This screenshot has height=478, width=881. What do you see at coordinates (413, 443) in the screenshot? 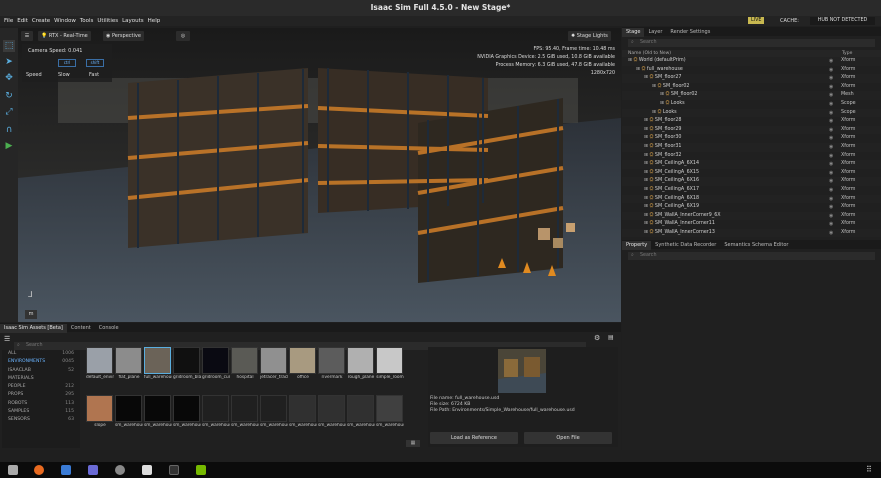
I see `grid-size-icon: ▦` at bounding box center [413, 443].